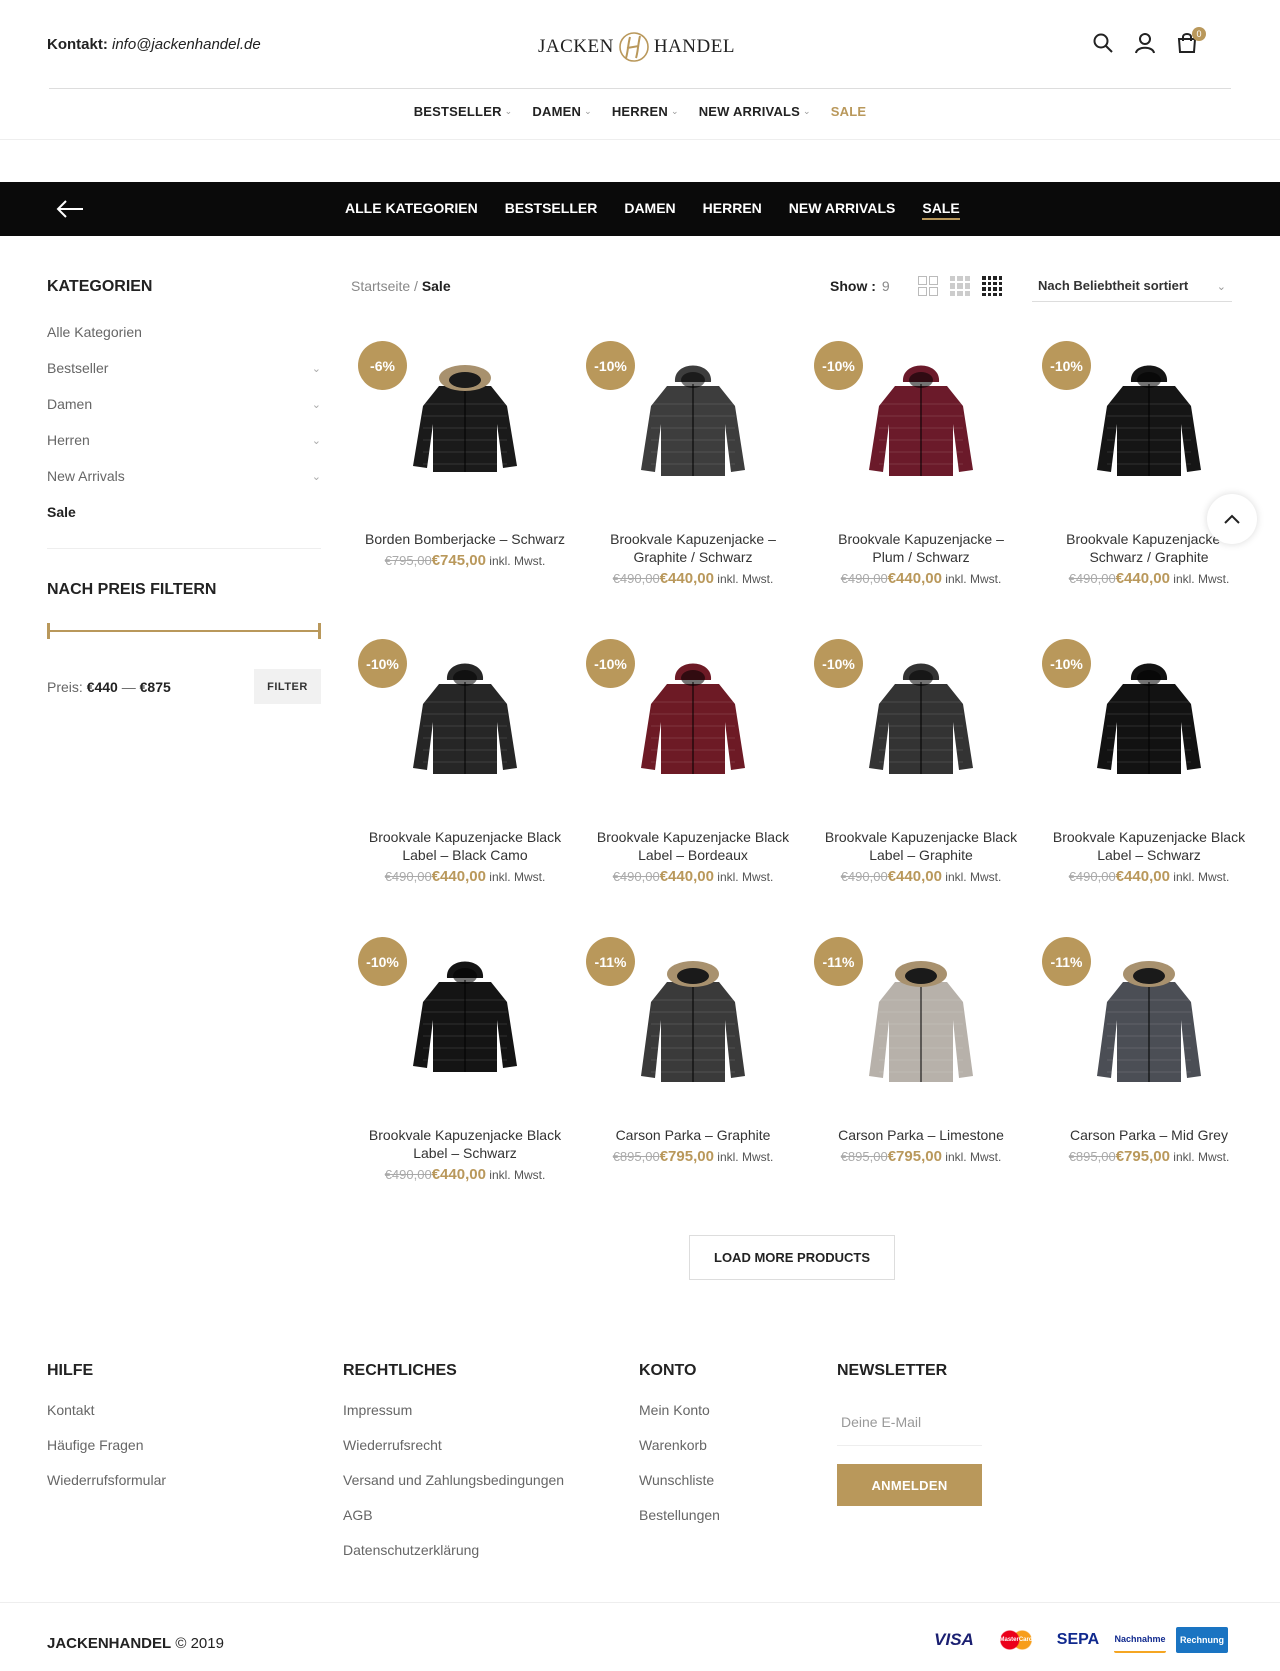 Image resolution: width=1280 pixels, height=1671 pixels. I want to click on tax-note: inkl. Mwst., so click(517, 1175).